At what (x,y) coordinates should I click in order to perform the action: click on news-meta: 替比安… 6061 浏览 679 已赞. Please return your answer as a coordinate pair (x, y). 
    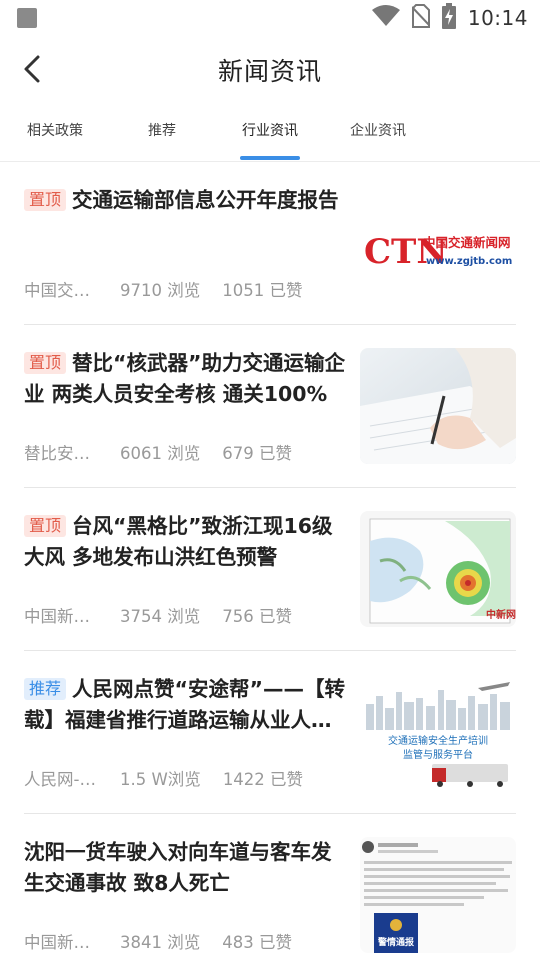
    Looking at the image, I should click on (158, 452).